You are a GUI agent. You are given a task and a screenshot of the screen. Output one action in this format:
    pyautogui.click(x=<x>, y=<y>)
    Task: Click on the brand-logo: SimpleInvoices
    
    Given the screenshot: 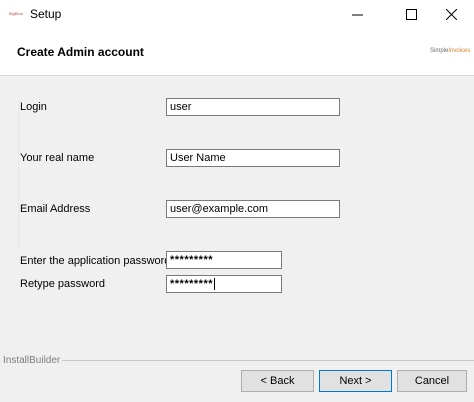 What is the action you would take?
    pyautogui.click(x=450, y=51)
    